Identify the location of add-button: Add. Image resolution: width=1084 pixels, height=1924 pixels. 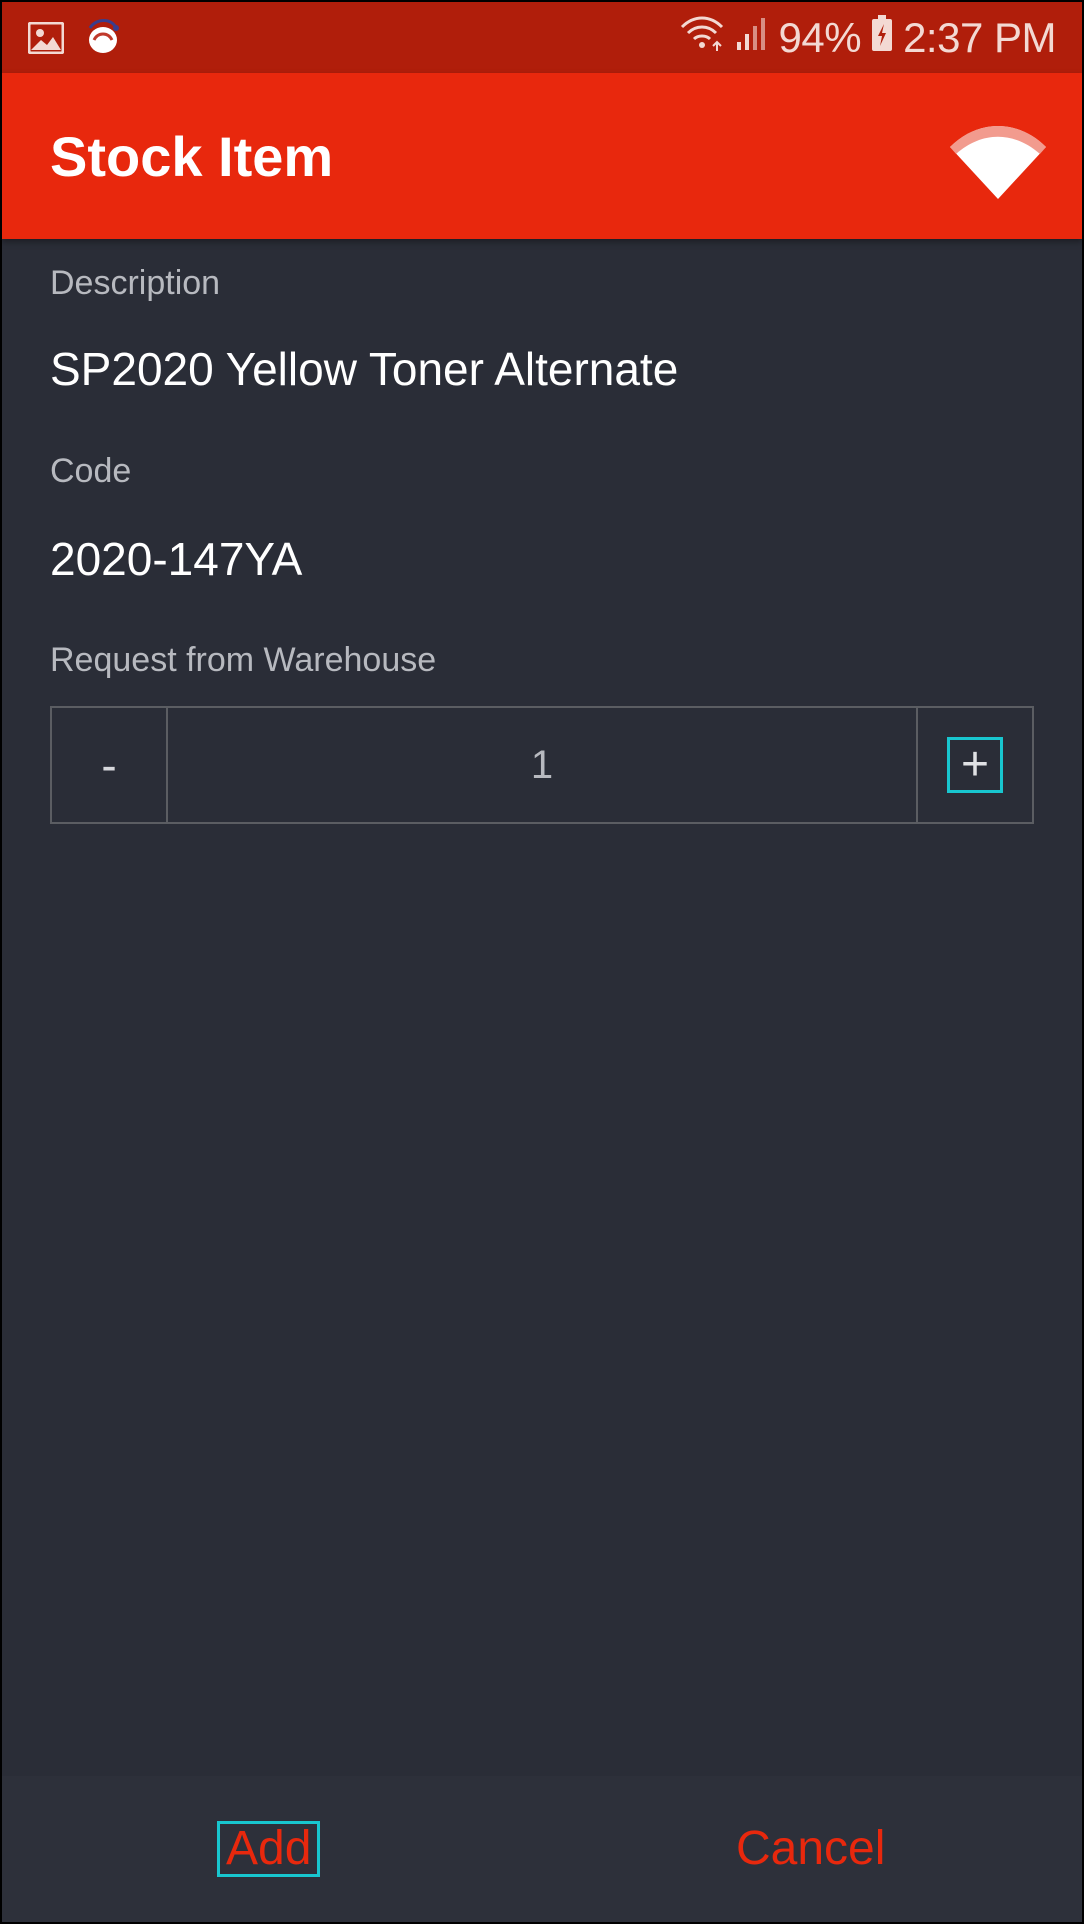
(269, 1849).